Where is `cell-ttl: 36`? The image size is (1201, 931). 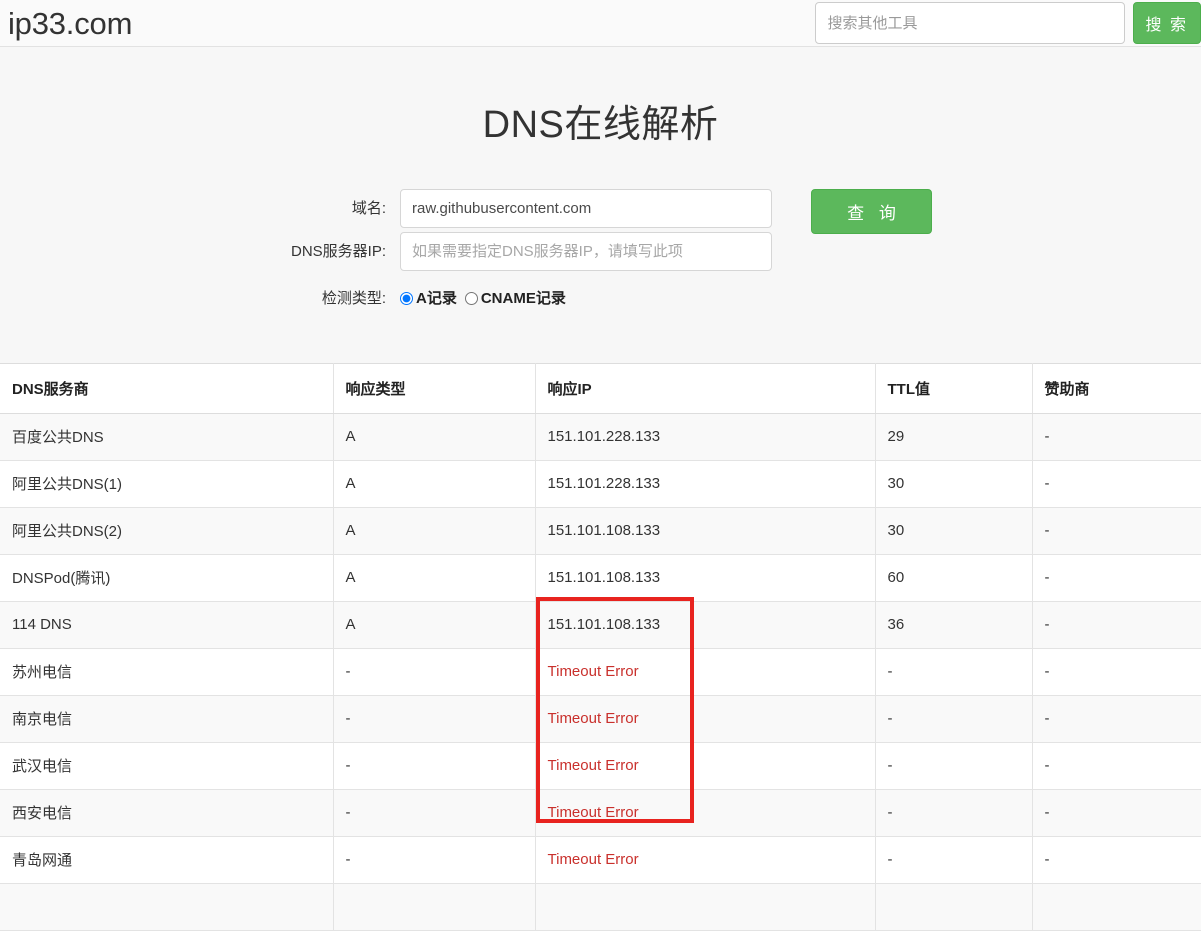 cell-ttl: 36 is located at coordinates (954, 624).